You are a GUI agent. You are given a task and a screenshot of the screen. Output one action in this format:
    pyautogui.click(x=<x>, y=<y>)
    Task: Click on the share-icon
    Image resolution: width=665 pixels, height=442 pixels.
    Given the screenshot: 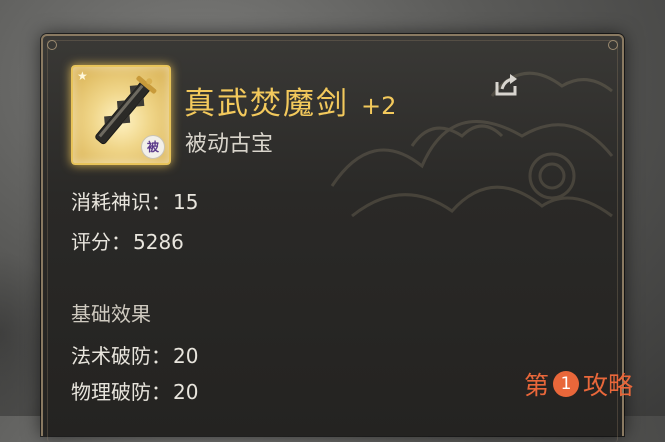 What is the action you would take?
    pyautogui.click(x=506, y=85)
    